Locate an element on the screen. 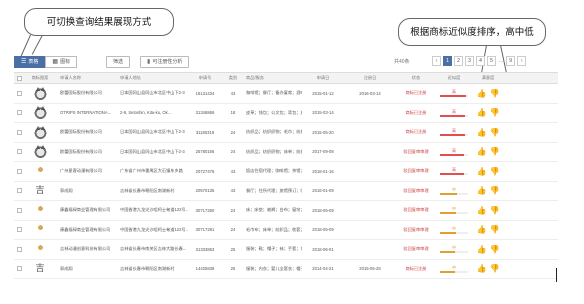  application-number: 25780166 is located at coordinates (205, 151).